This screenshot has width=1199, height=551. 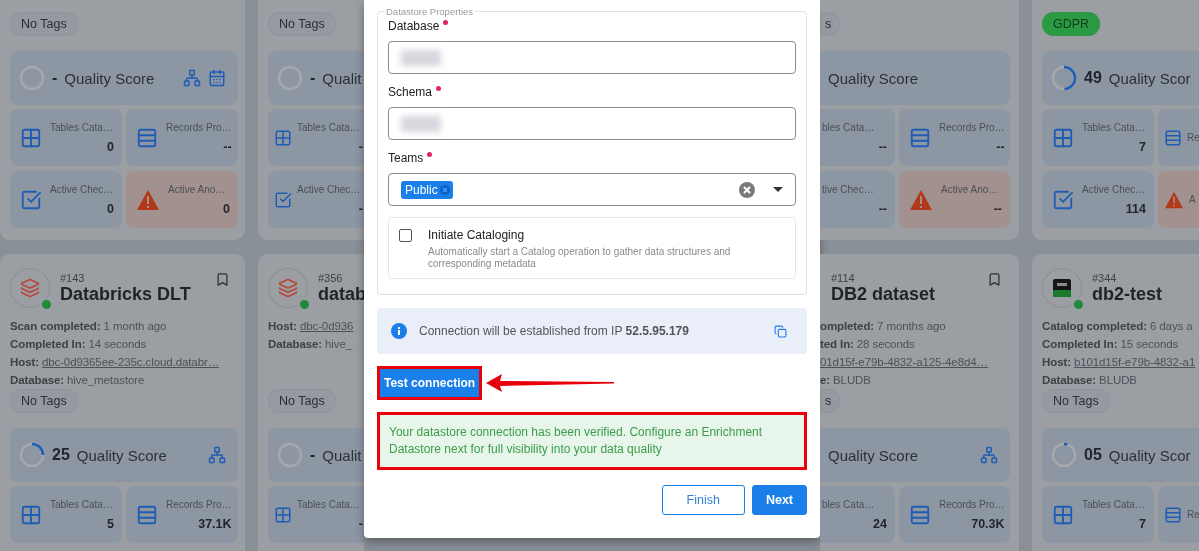 What do you see at coordinates (592, 441) in the screenshot?
I see `success-message: Your datastore connection has been verified. Configure an Enrichment Datastore next for full visibility into your data quality` at bounding box center [592, 441].